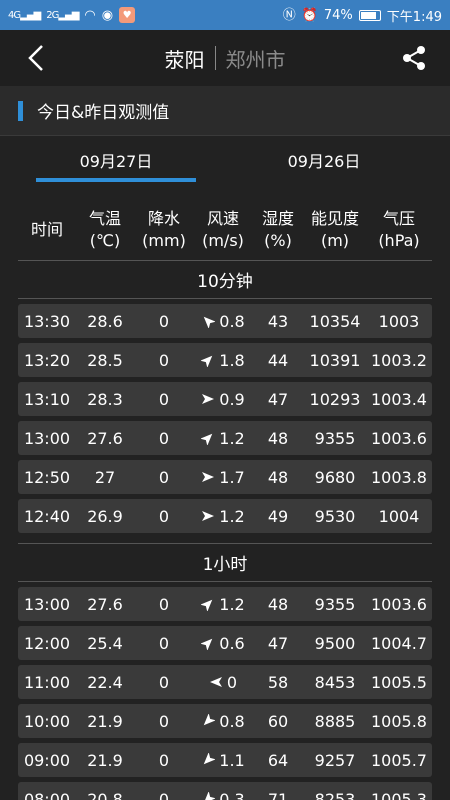  What do you see at coordinates (24, 15) in the screenshot?
I see `signal-icon: 4G▂▄▆` at bounding box center [24, 15].